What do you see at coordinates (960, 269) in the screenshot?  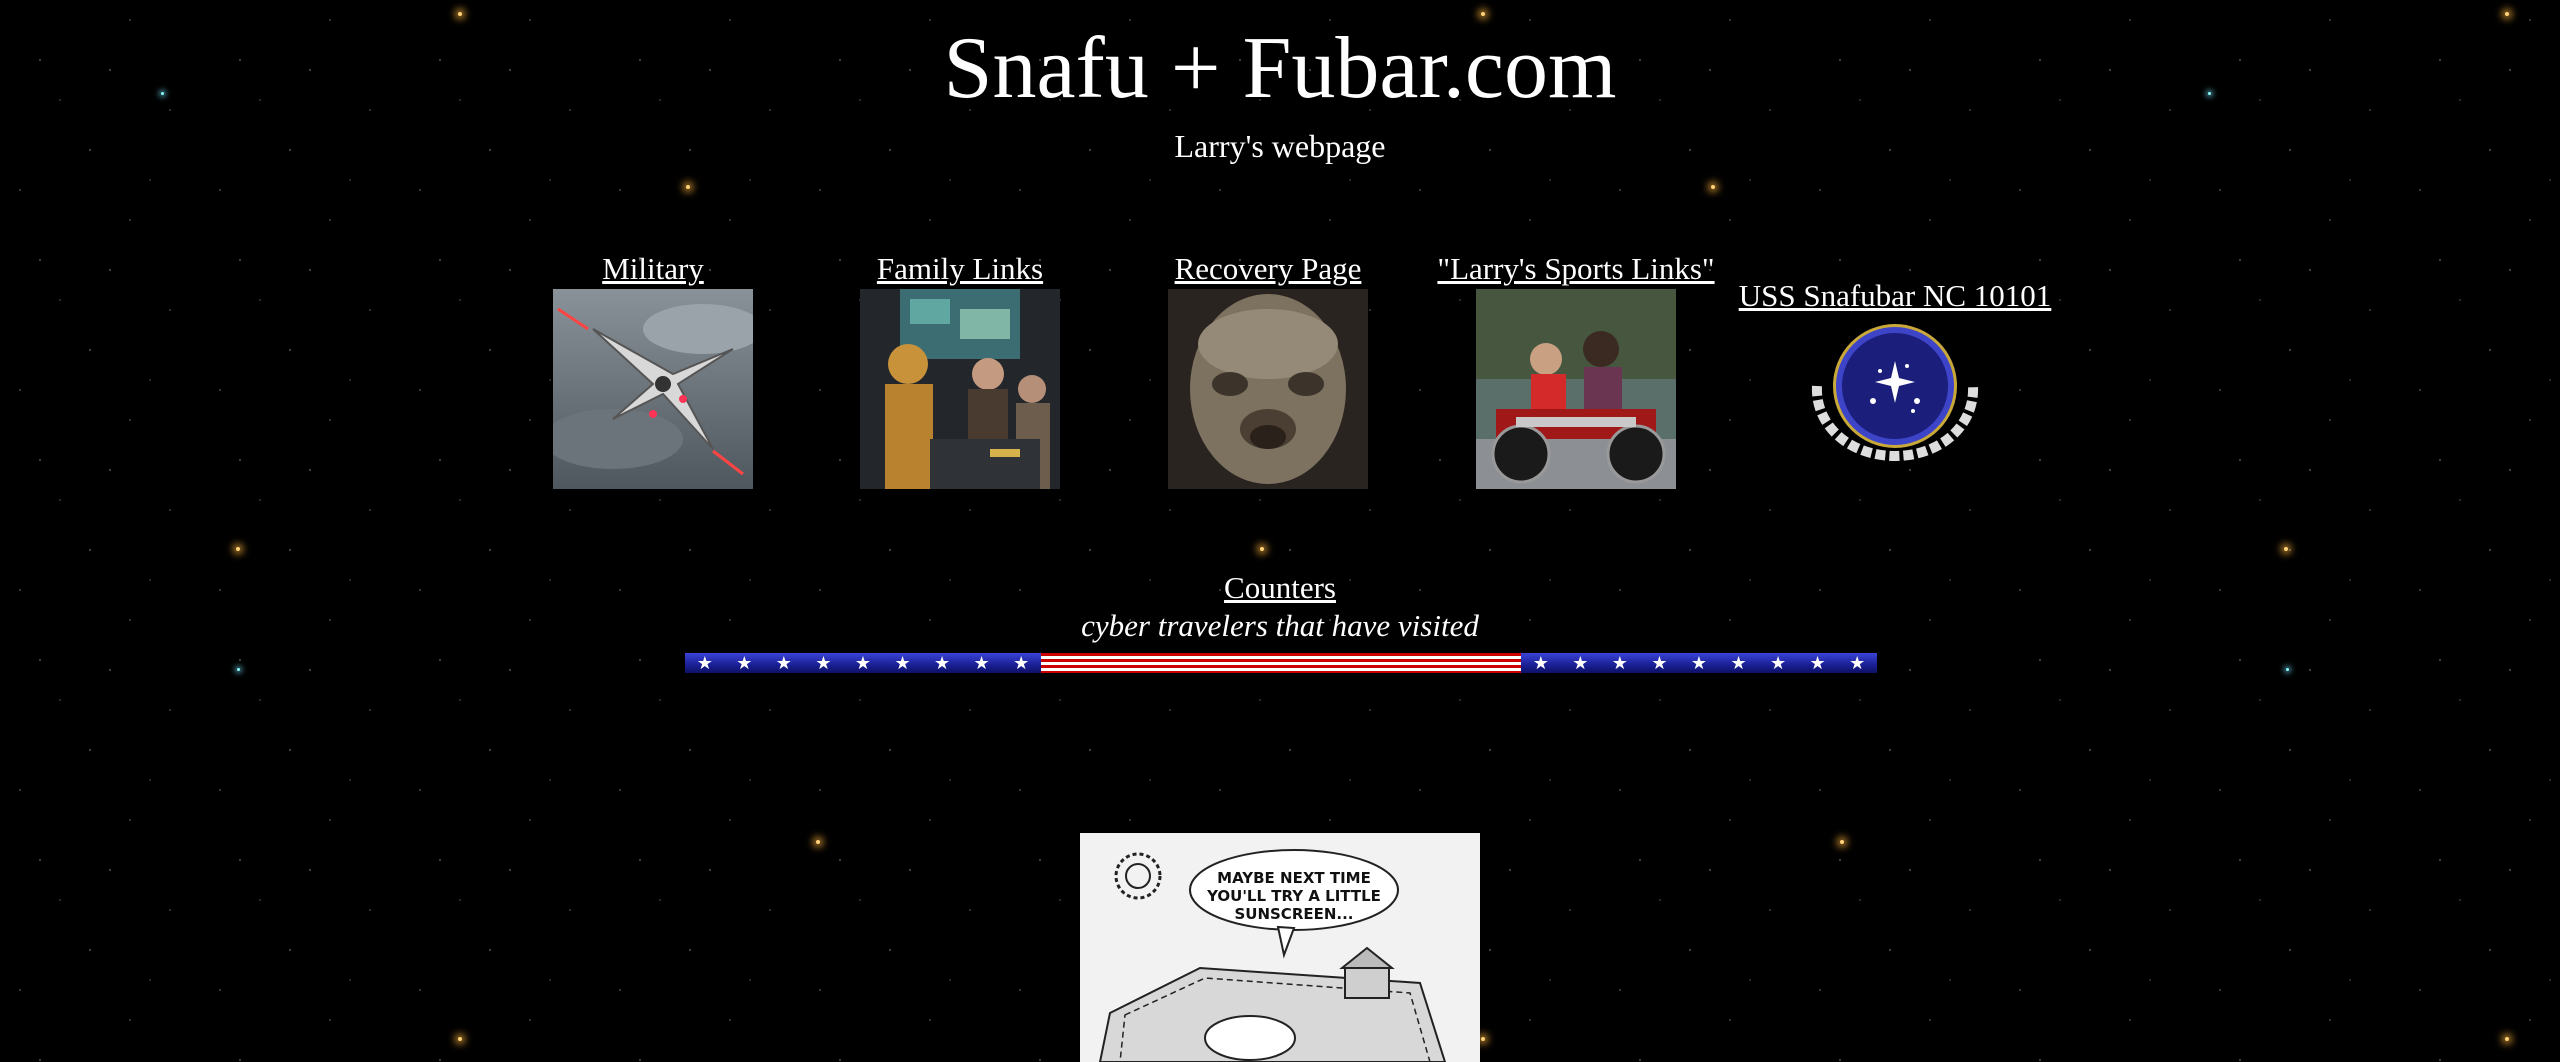 I see `nav-link-family-links: Family Links` at bounding box center [960, 269].